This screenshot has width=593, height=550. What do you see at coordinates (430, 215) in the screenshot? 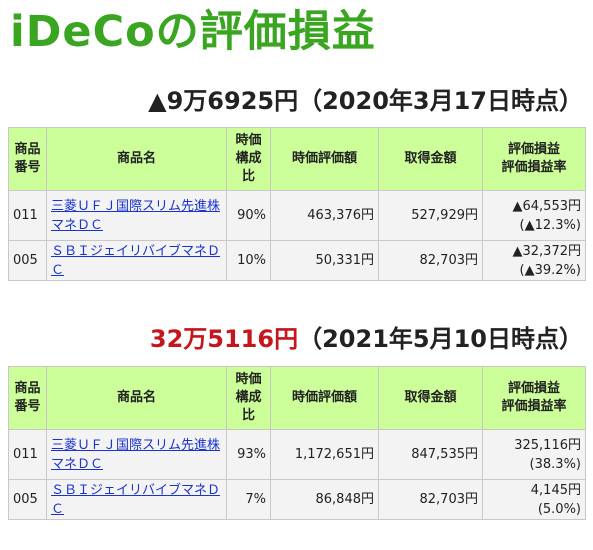
I see `row-cost: 527,929円` at bounding box center [430, 215].